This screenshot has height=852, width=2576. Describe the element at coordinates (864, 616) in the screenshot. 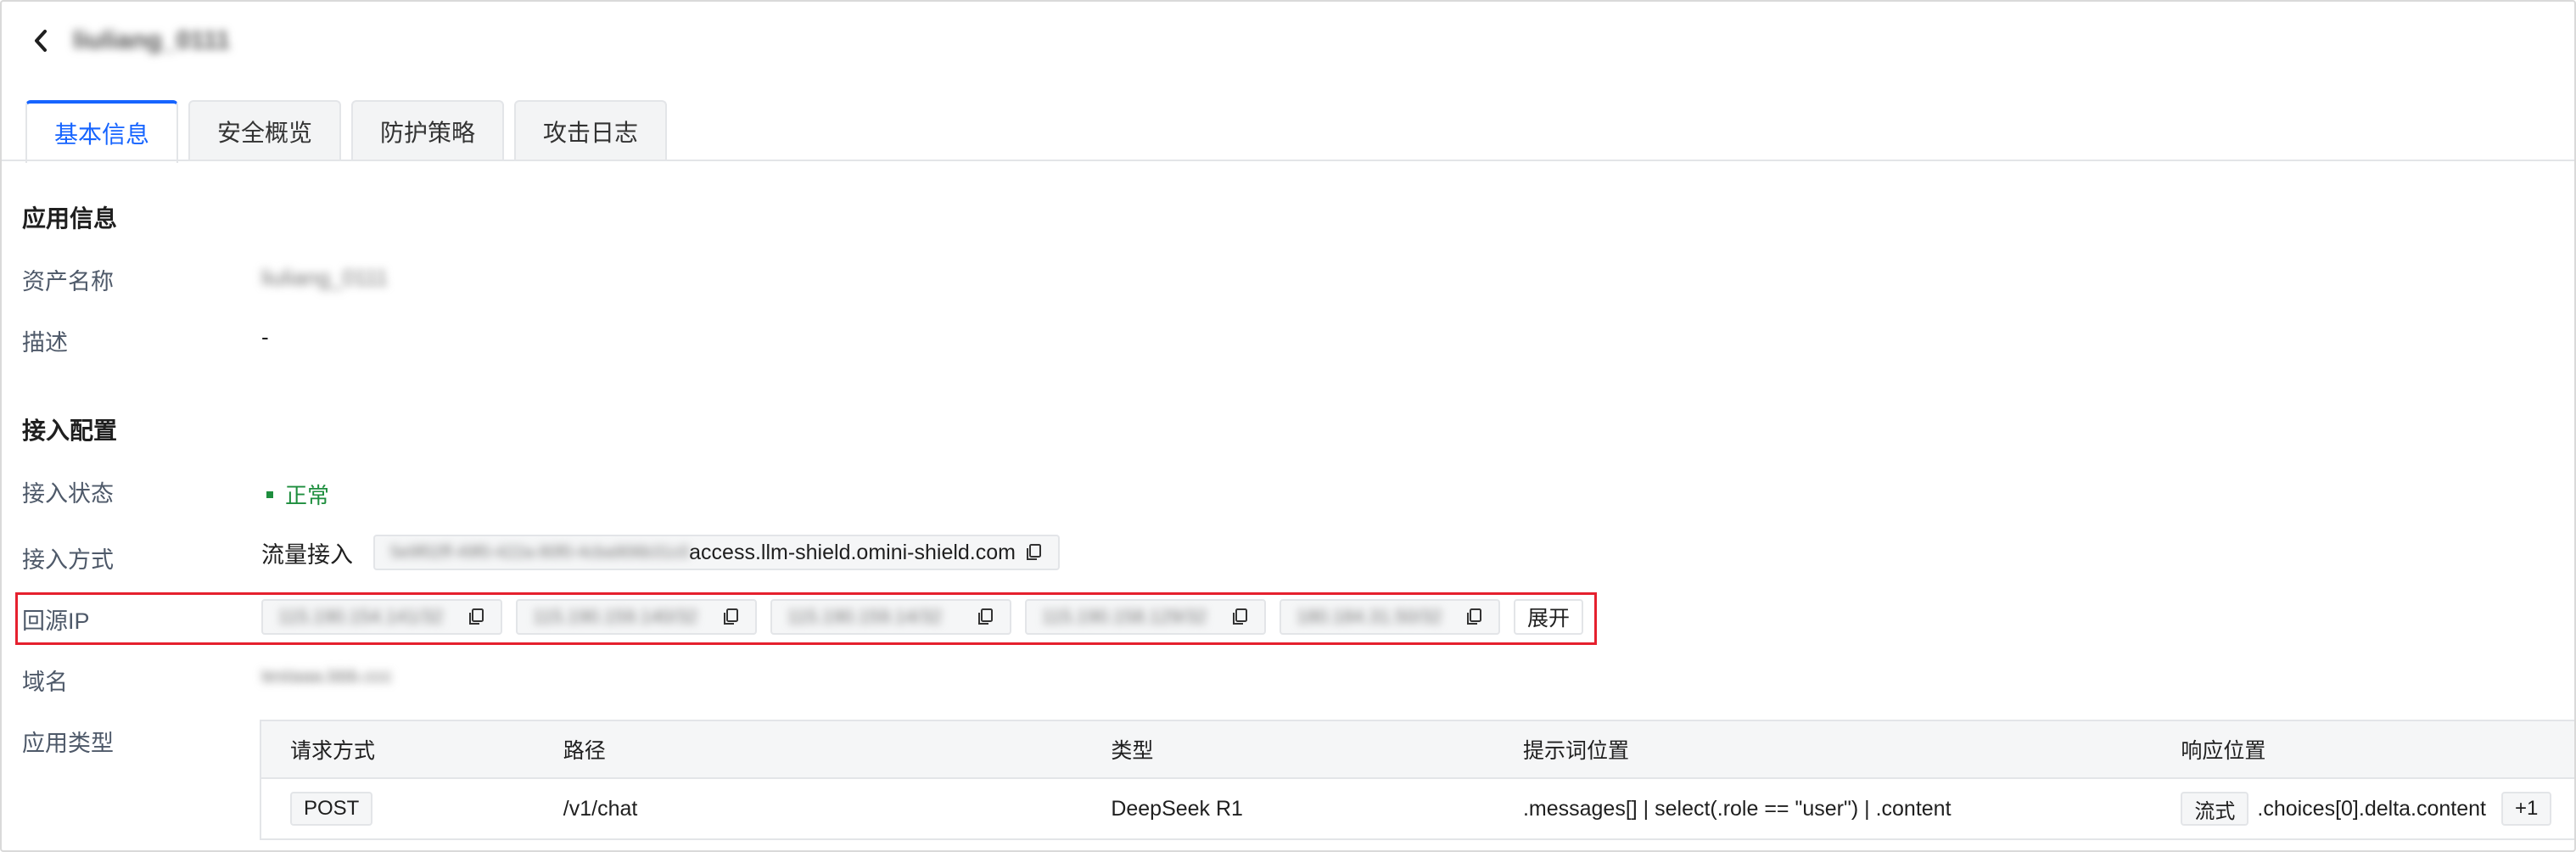

I see `origin-ip-text: 115.190.159.14/32` at that location.